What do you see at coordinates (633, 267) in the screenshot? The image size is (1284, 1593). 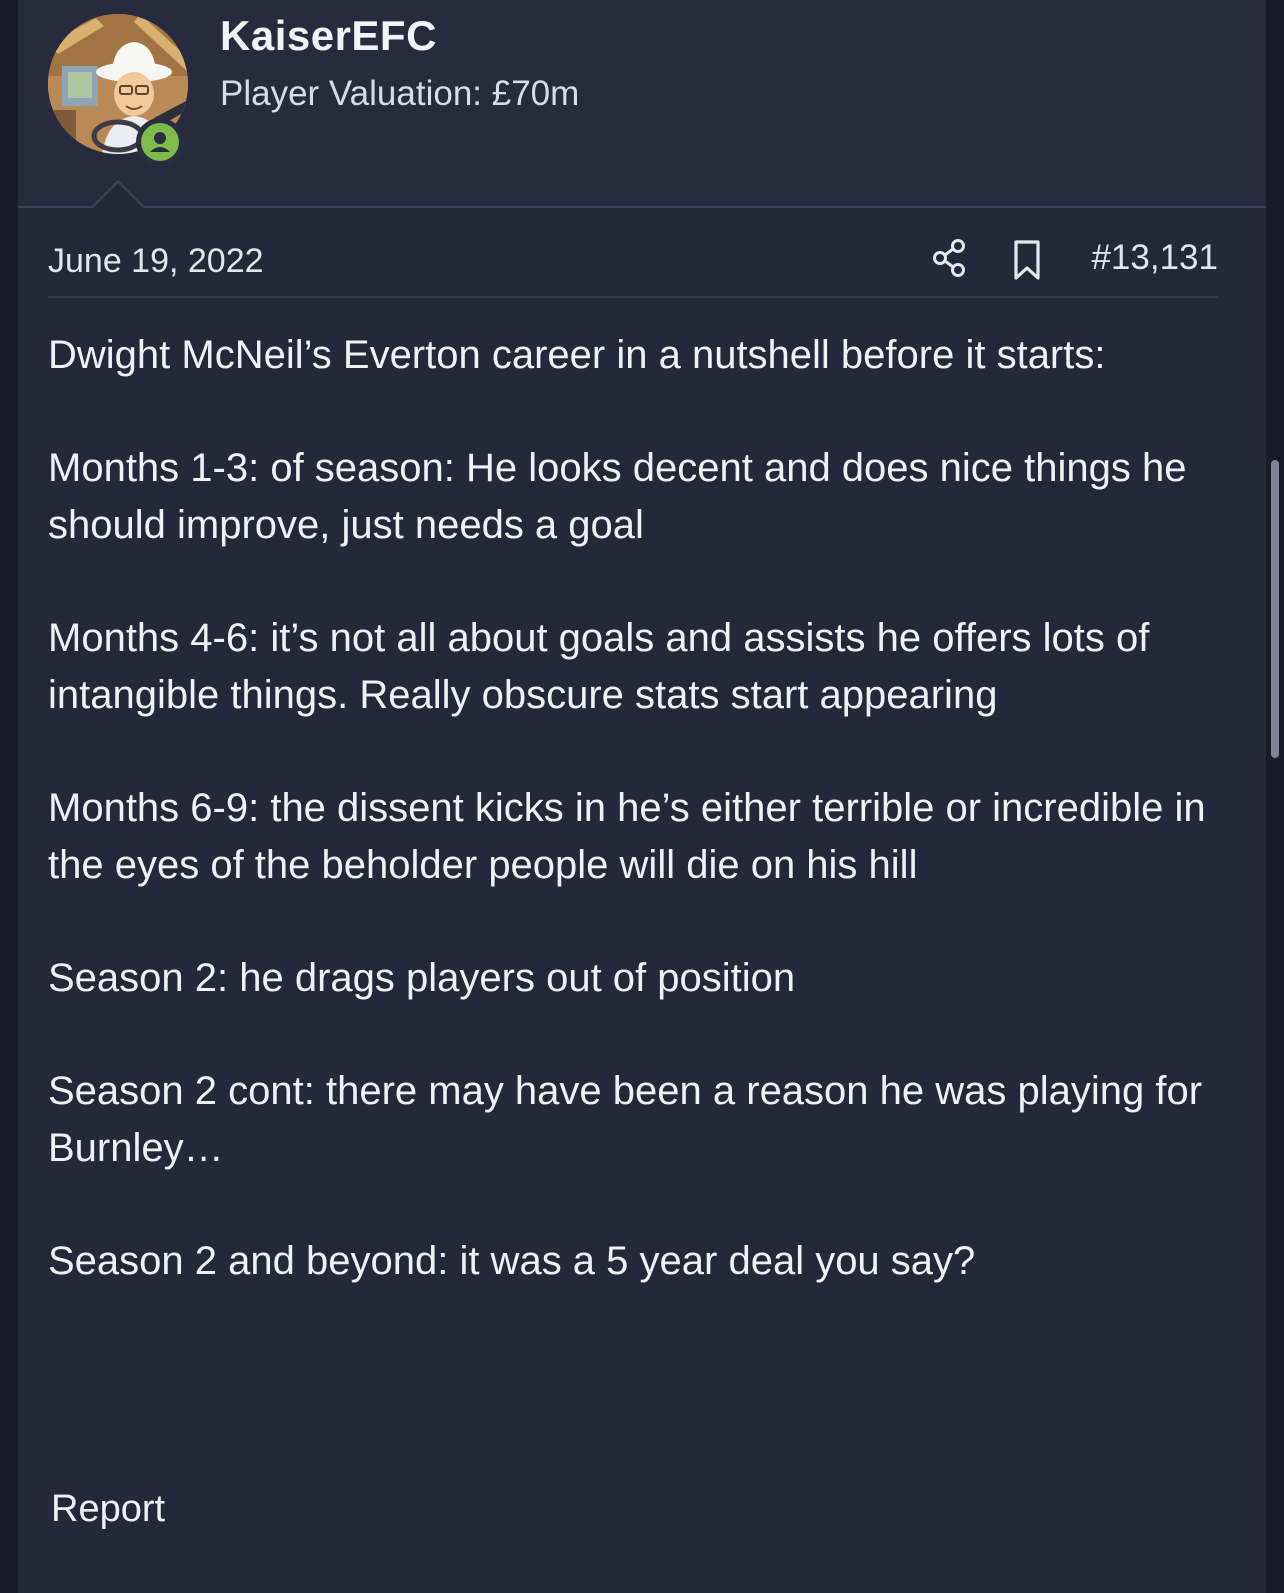 I see `post-meta: June 19, 2022 #13,131` at bounding box center [633, 267].